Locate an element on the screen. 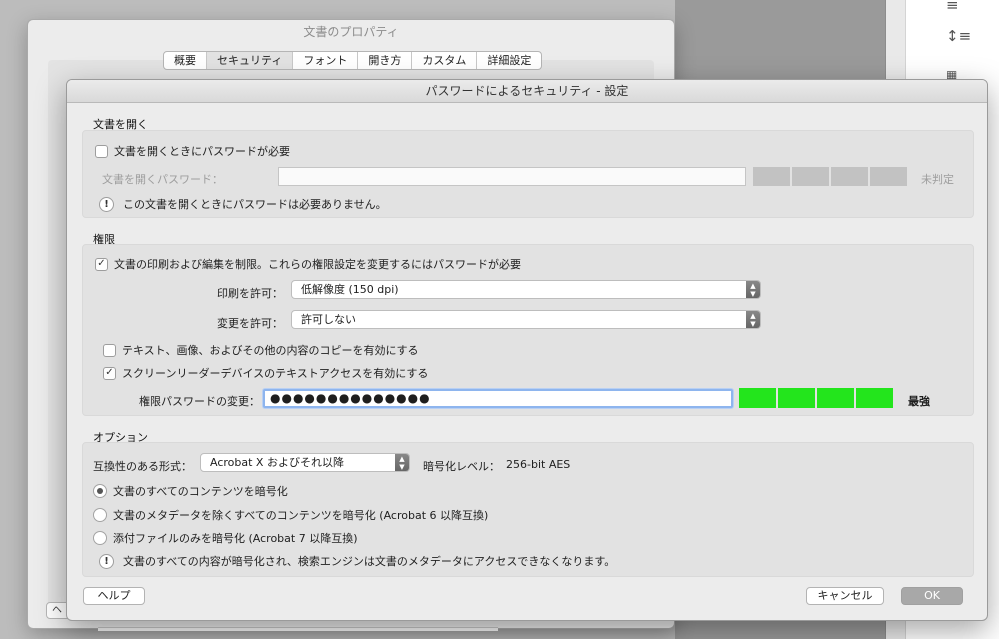  open-password-input is located at coordinates (512, 176).